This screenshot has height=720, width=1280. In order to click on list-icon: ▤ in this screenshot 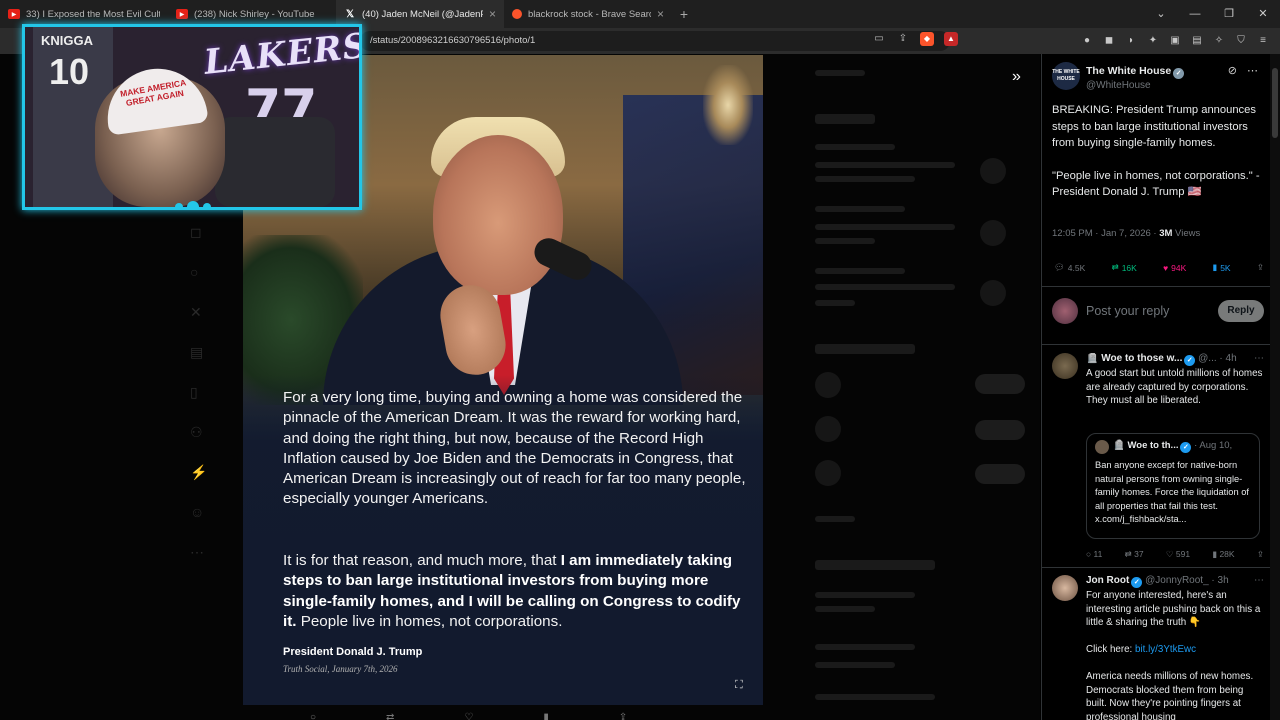, I will do `click(197, 352)`.